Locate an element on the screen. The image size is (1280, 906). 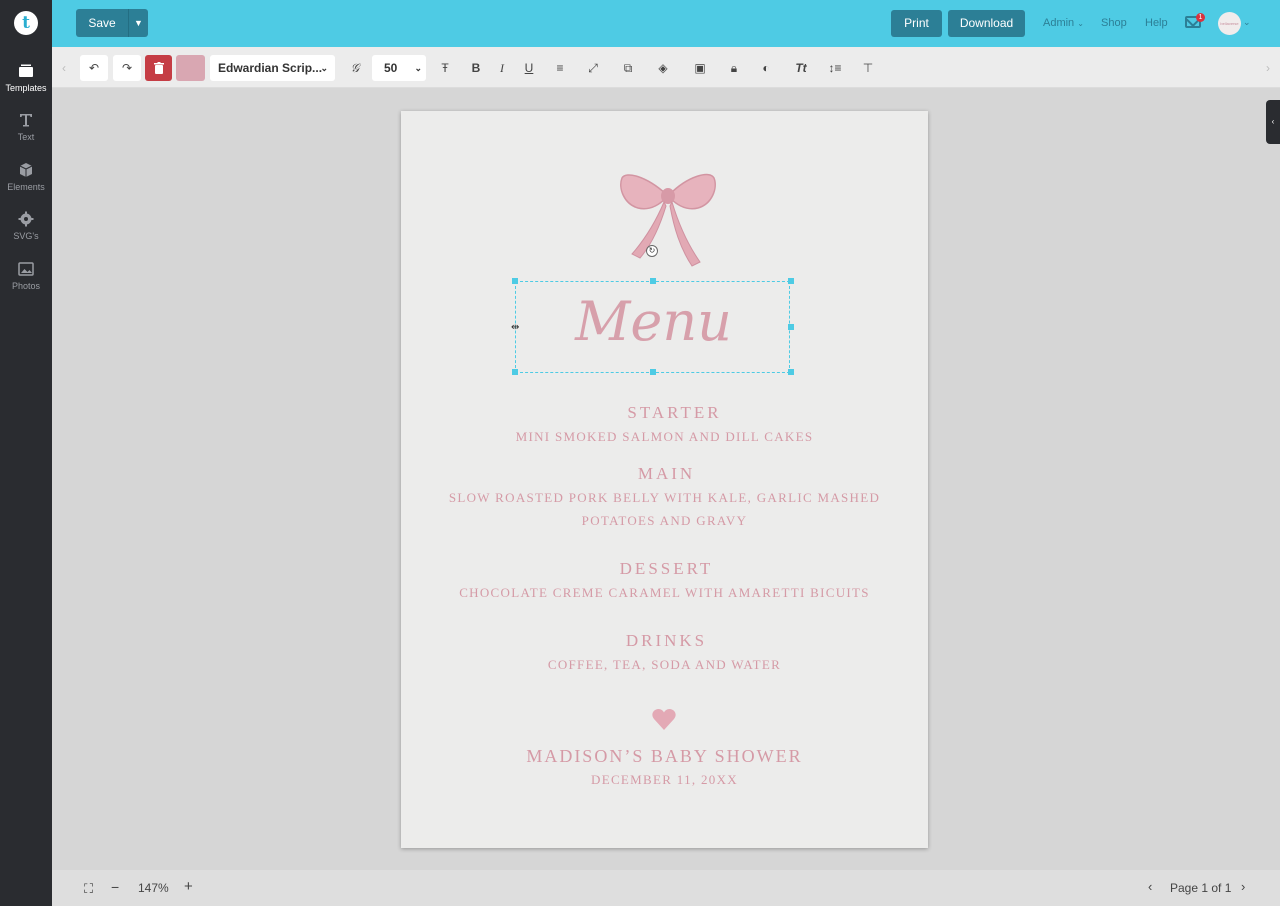
section-heading: DESSERT is located at coordinates (666, 569).